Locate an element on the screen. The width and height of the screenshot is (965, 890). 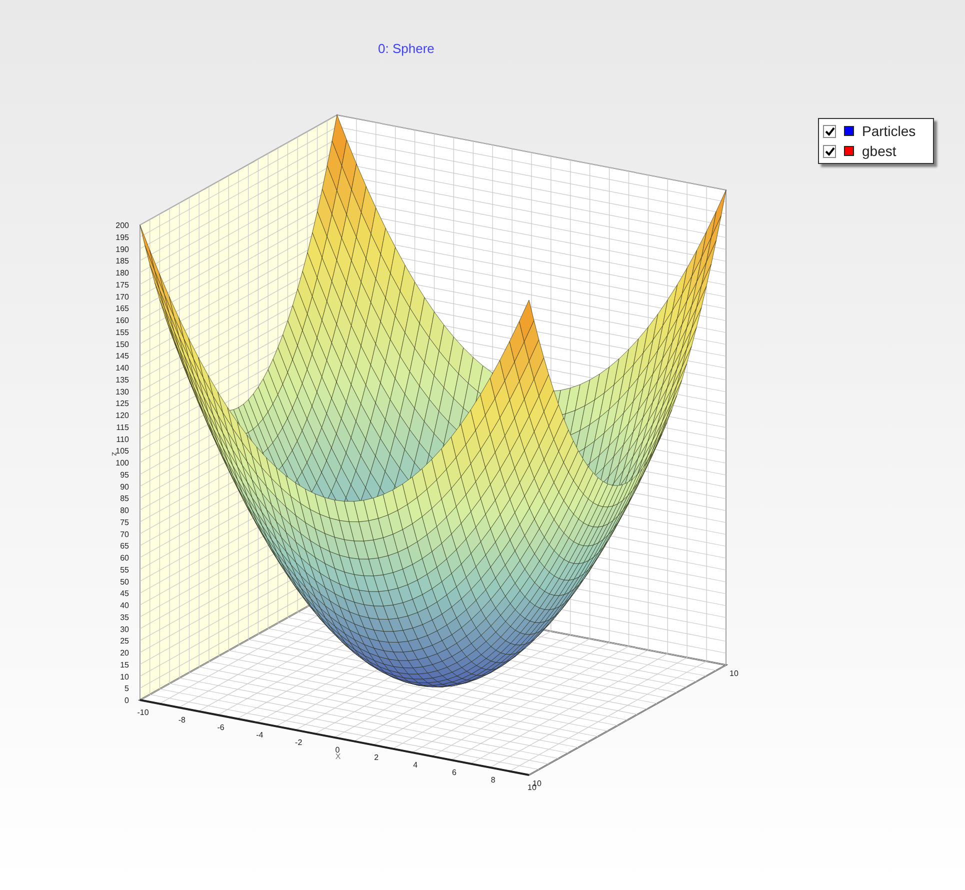
legend-label: Particles is located at coordinates (889, 131).